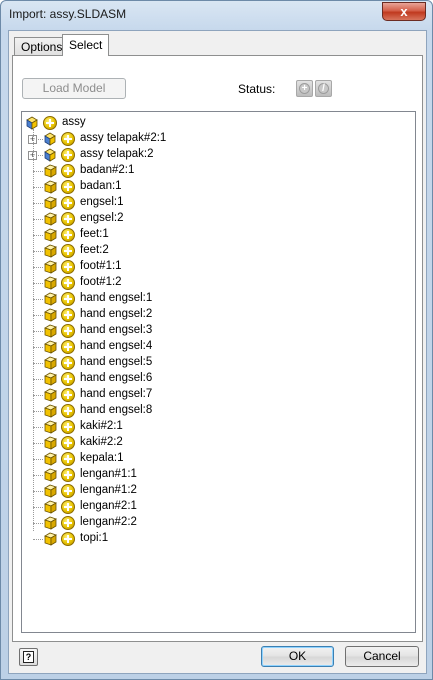  I want to click on assembly-icon, so click(51, 139).